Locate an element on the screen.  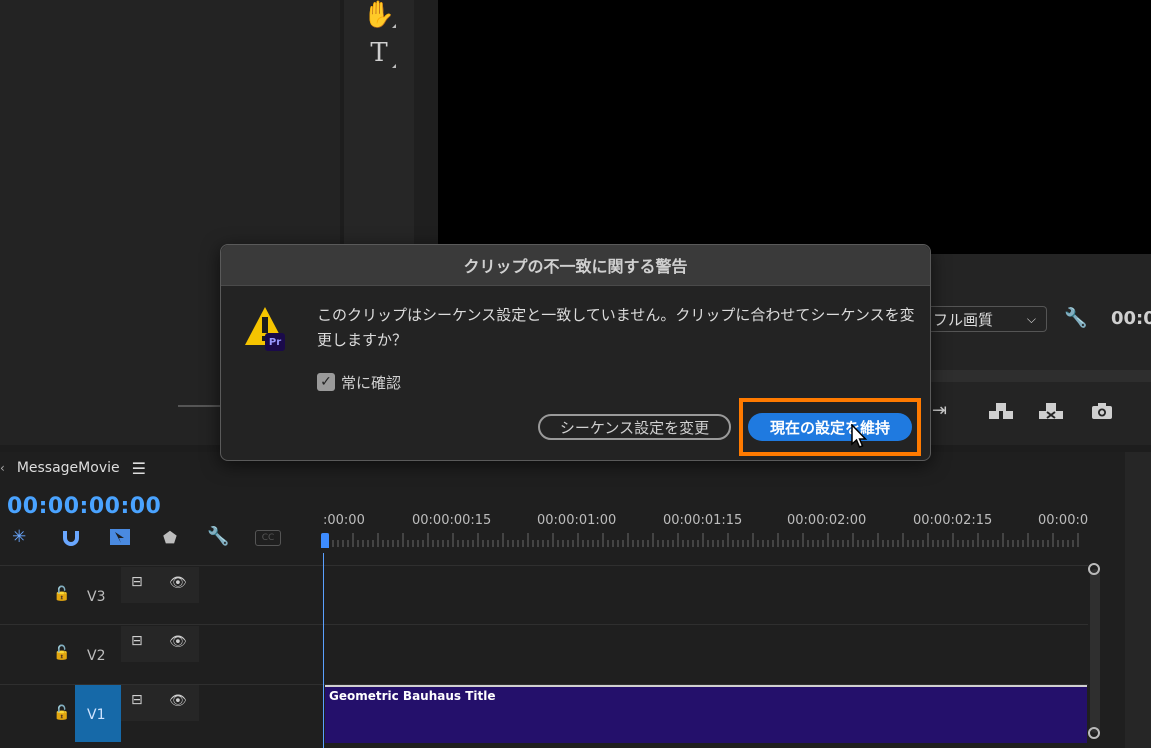
panel-resize-line is located at coordinates (199, 406).